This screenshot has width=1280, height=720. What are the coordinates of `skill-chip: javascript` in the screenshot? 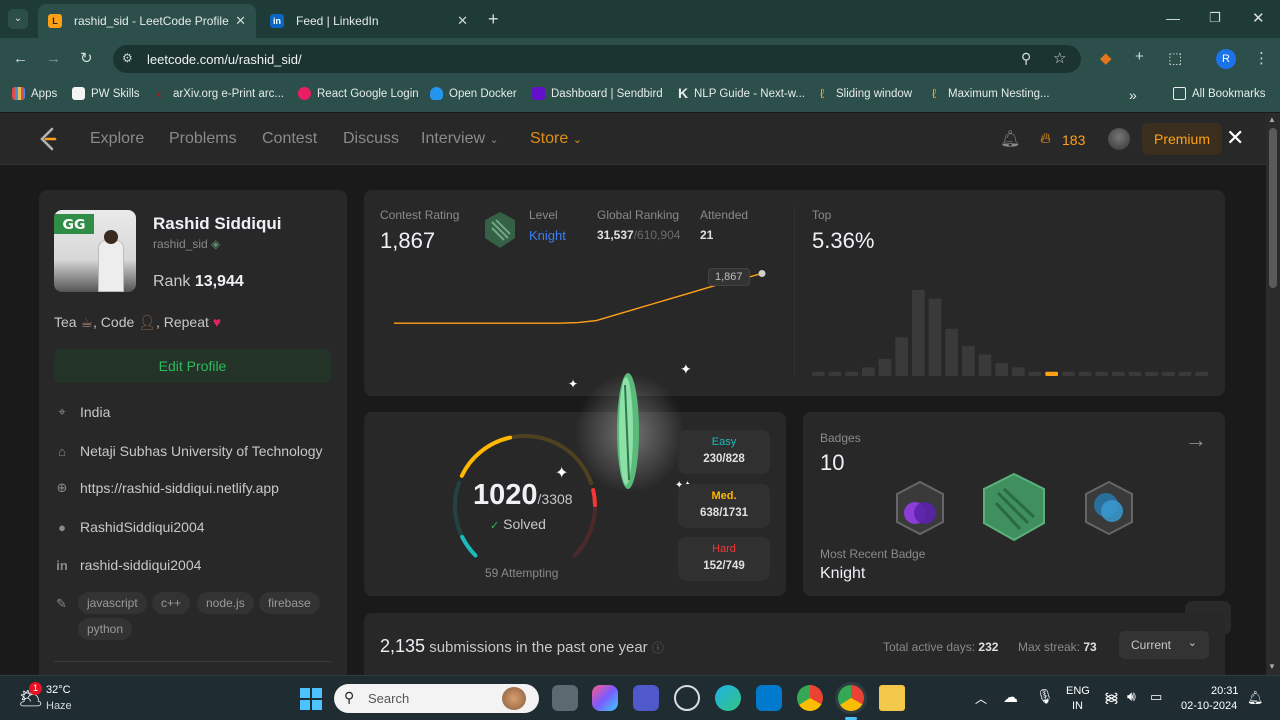 It's located at (112, 603).